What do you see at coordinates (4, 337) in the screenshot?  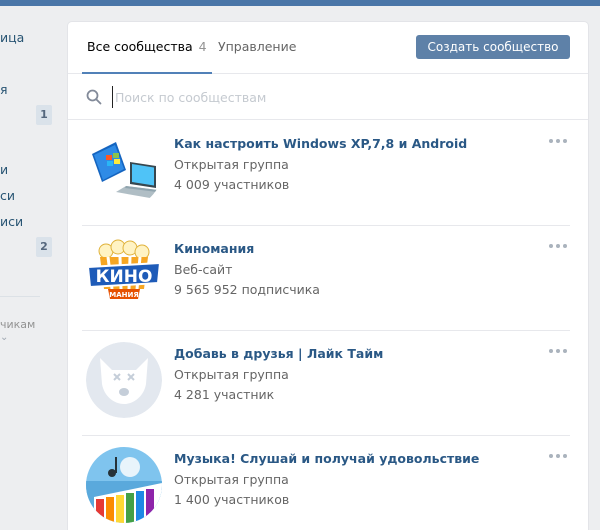 I see `chevron-down-icon: ⌄` at bounding box center [4, 337].